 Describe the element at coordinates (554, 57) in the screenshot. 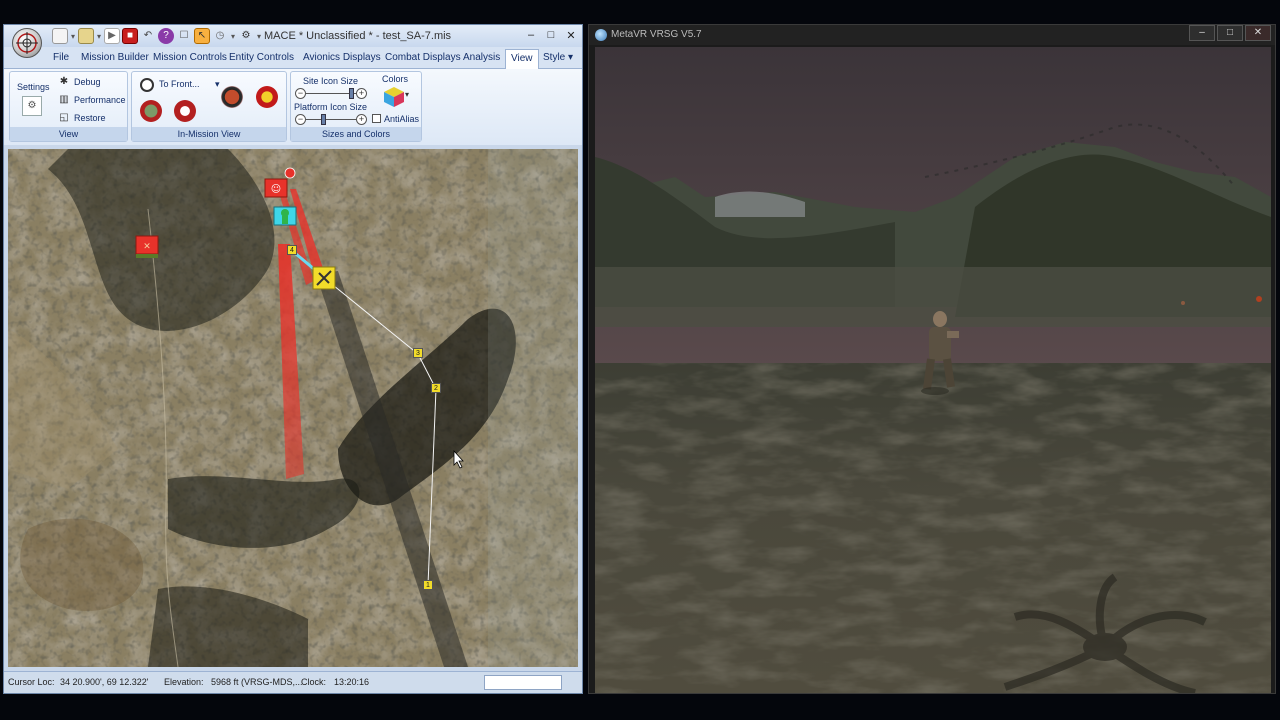

I see `style-menu-label: Style` at that location.